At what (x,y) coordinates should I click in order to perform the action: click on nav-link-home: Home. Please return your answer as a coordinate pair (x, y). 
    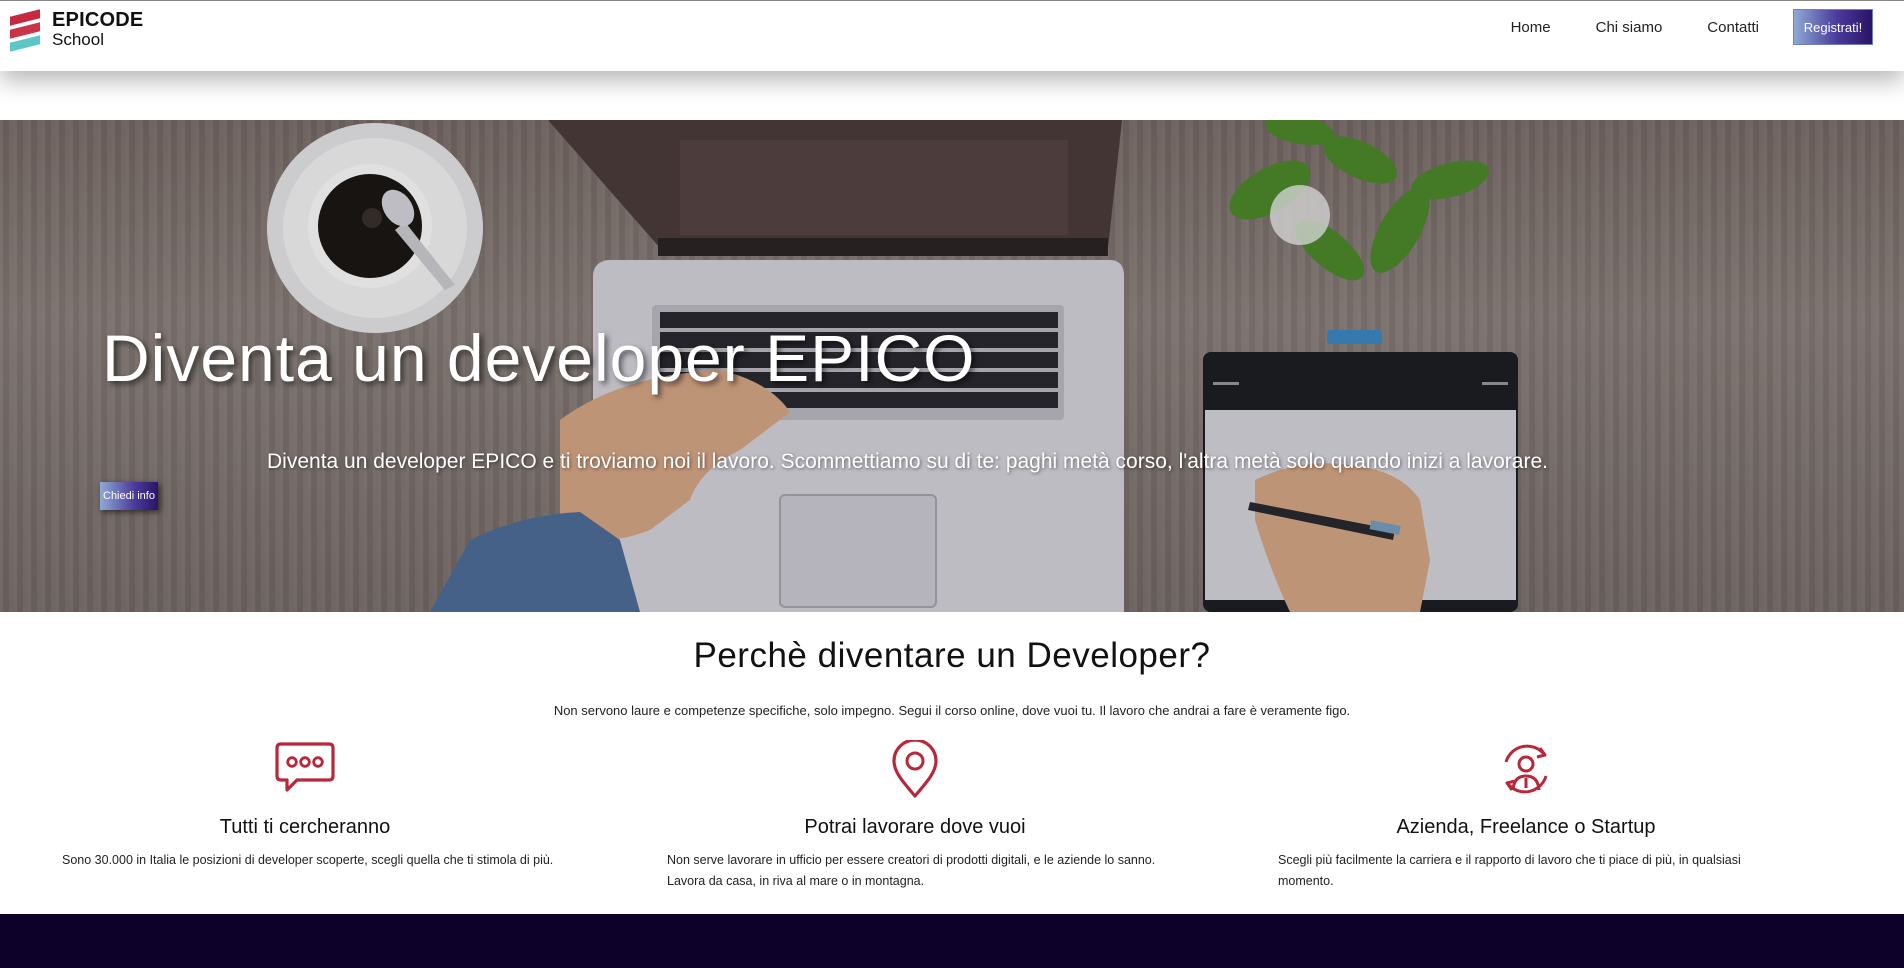
    Looking at the image, I should click on (1531, 27).